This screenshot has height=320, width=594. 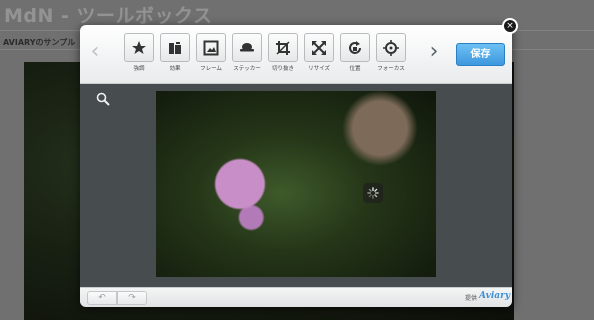 I want to click on page-indicator, so click(x=264, y=82).